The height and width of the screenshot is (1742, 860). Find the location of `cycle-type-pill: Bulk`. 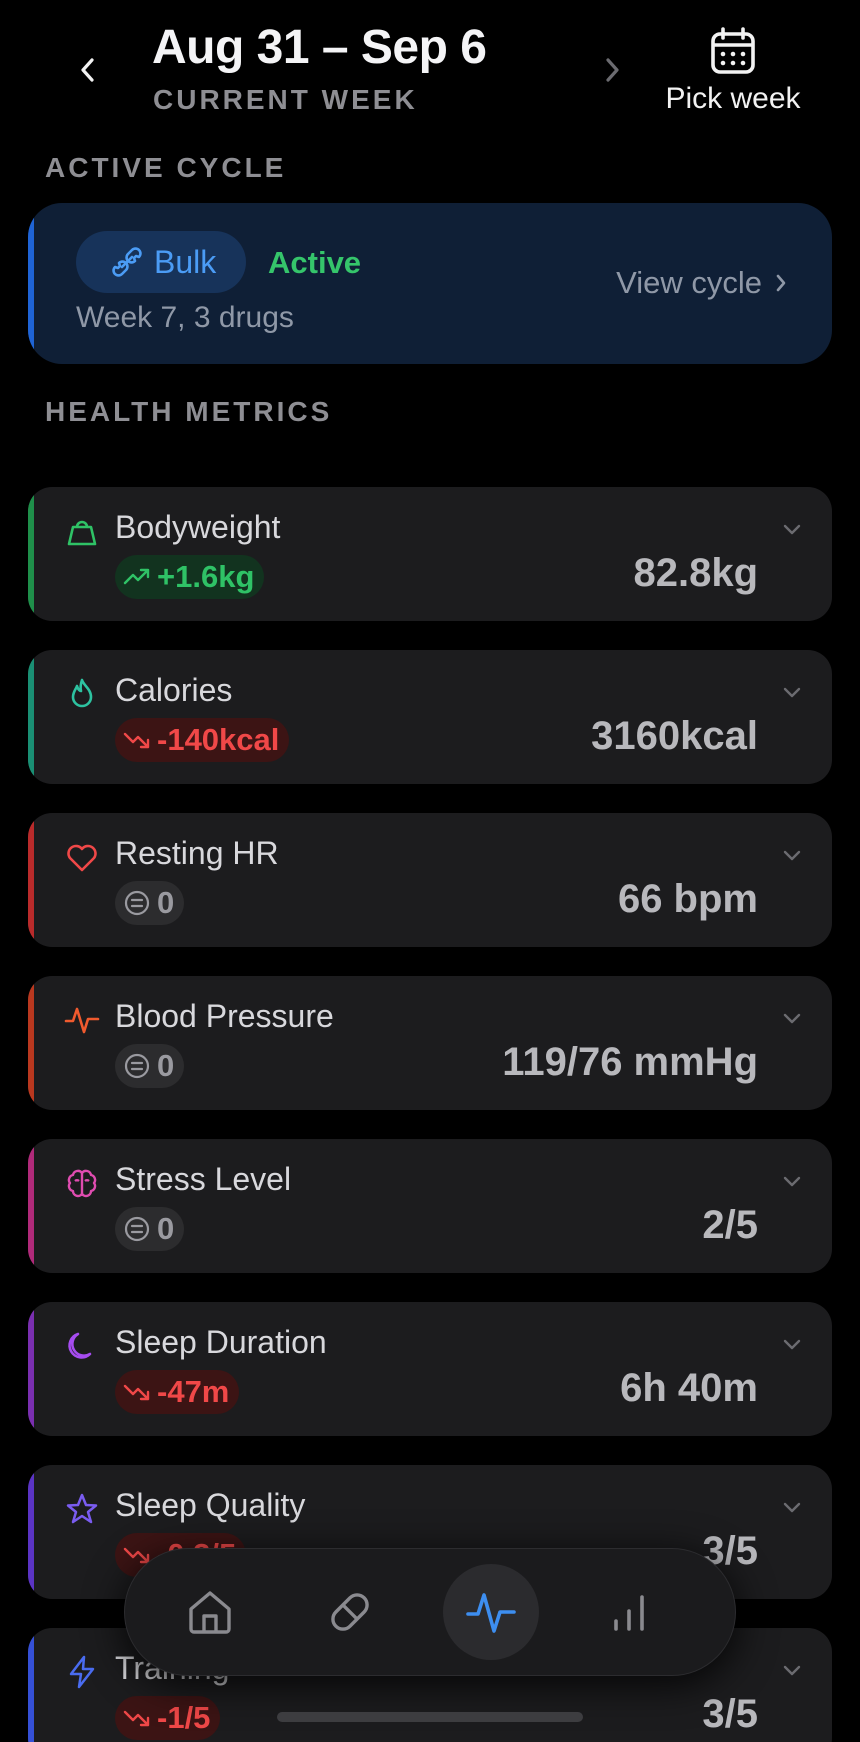

cycle-type-pill: Bulk is located at coordinates (161, 262).